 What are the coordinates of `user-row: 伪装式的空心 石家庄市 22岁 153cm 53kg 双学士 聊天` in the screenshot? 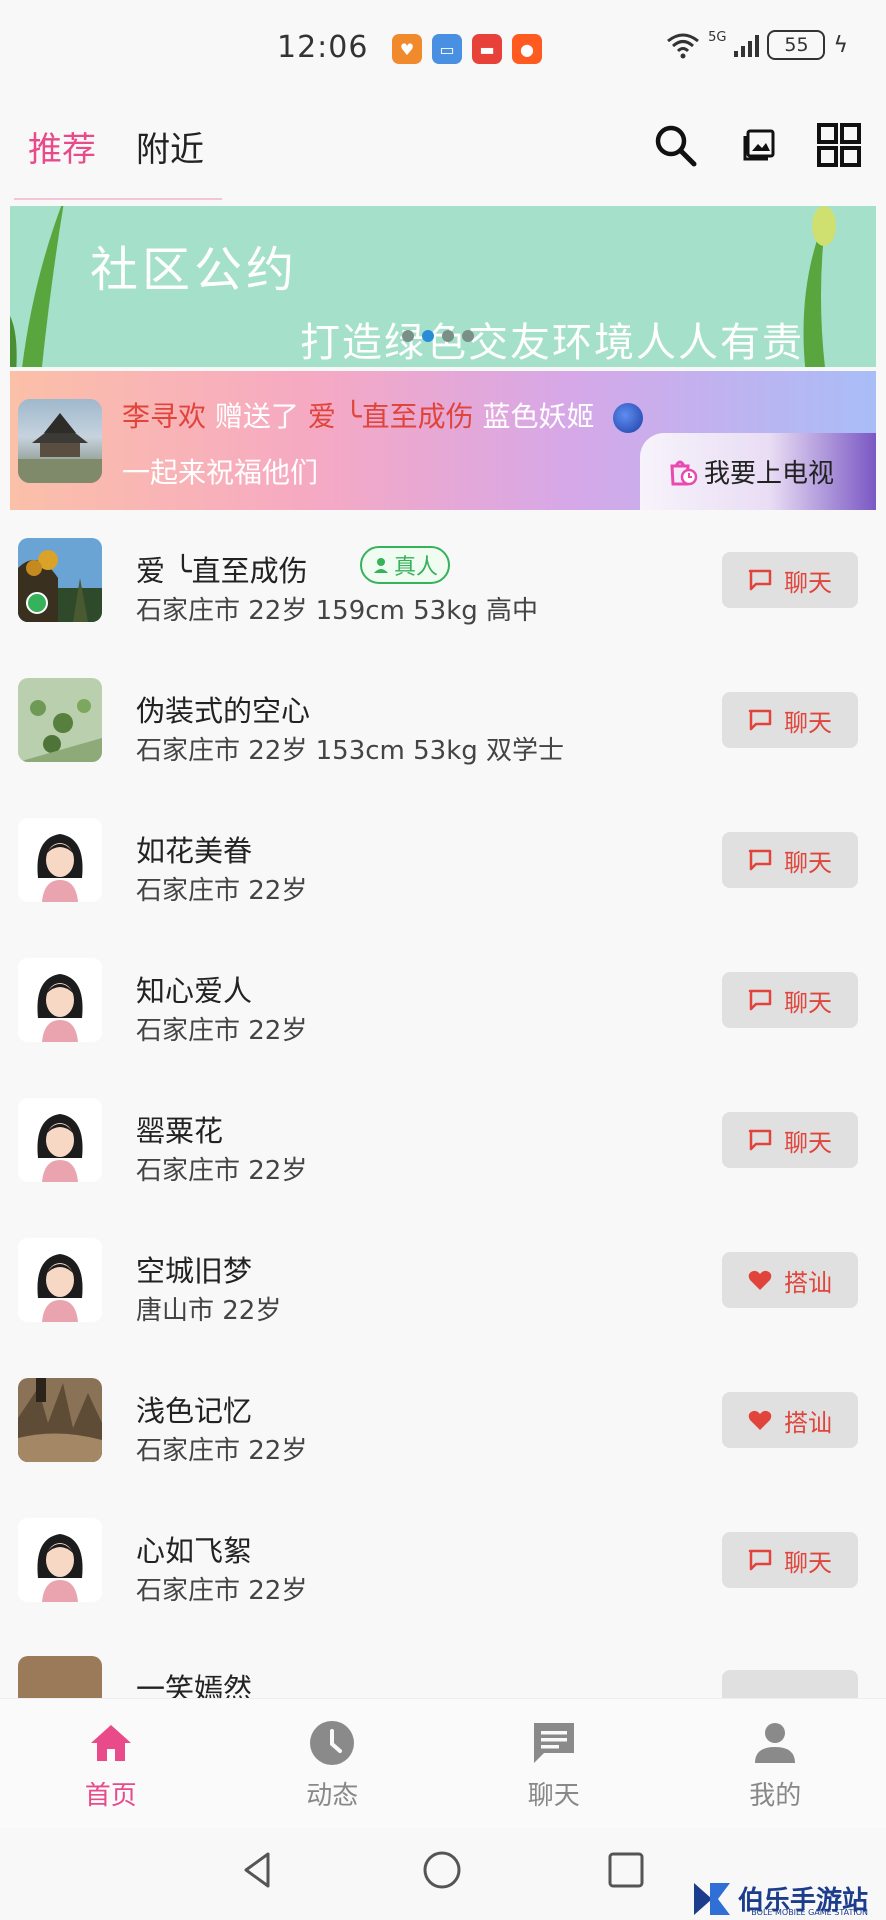 It's located at (443, 722).